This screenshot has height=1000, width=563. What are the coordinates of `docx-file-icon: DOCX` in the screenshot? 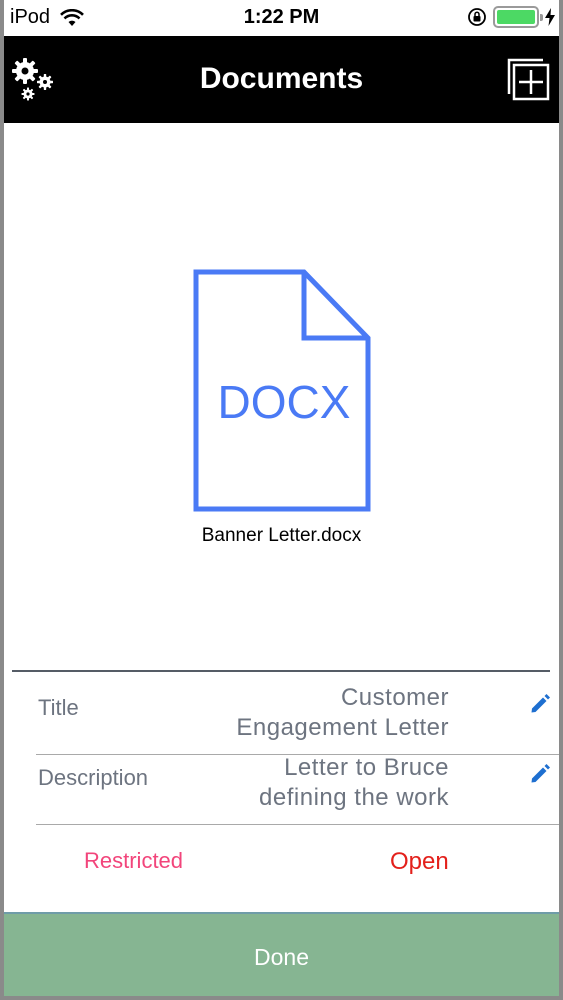 It's located at (282, 390).